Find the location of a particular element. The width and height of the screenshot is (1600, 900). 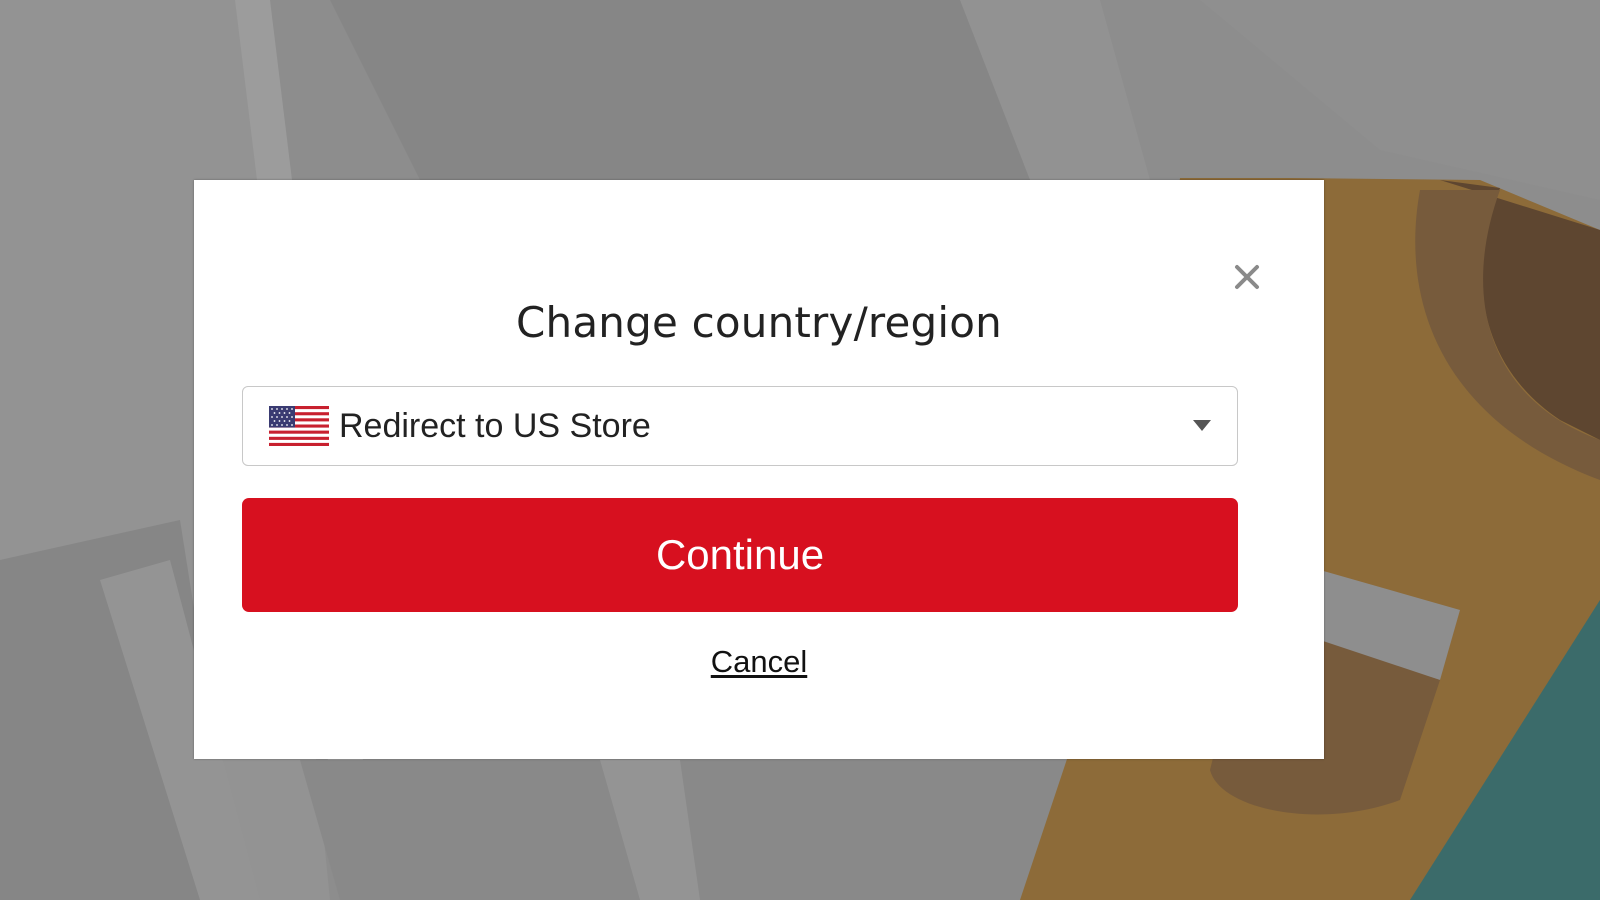

cancel-row: Cancel is located at coordinates (759, 662).